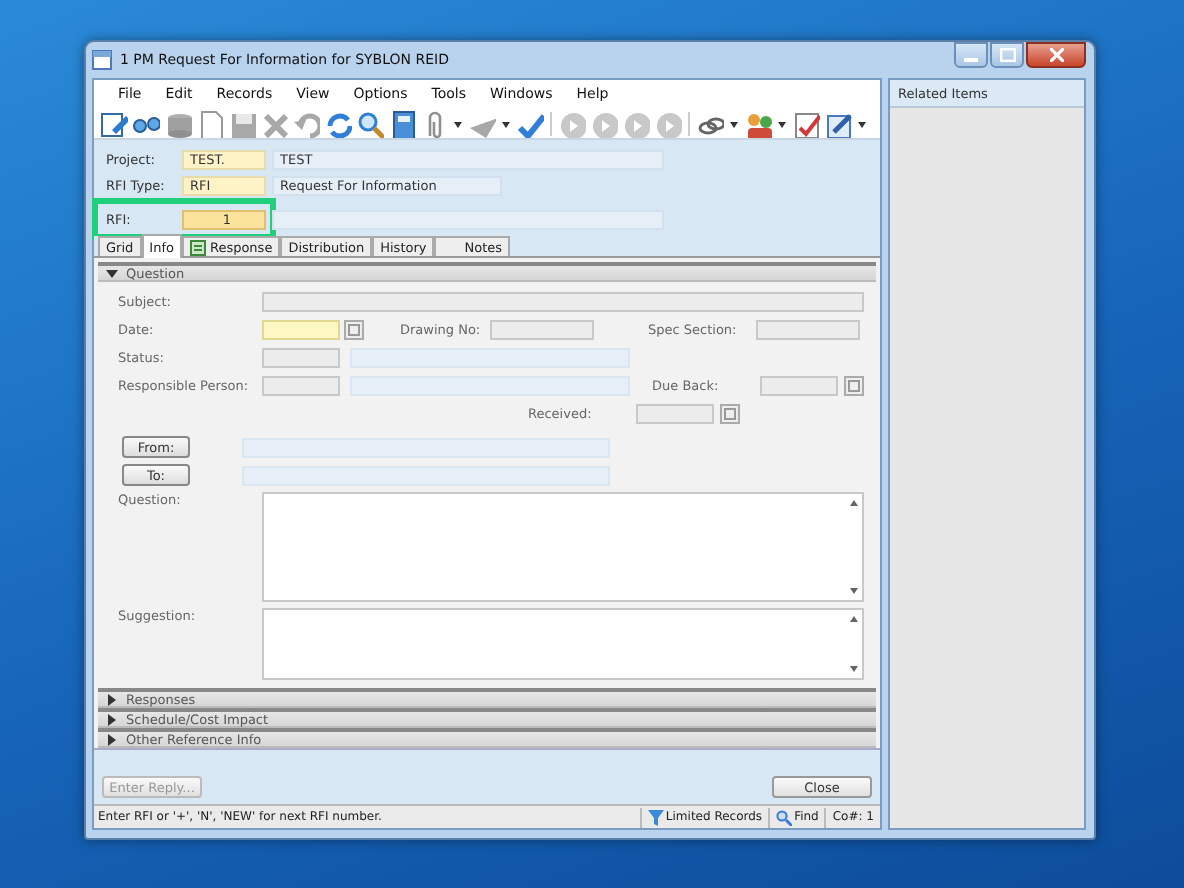  What do you see at coordinates (758, 123) in the screenshot?
I see `people-icon` at bounding box center [758, 123].